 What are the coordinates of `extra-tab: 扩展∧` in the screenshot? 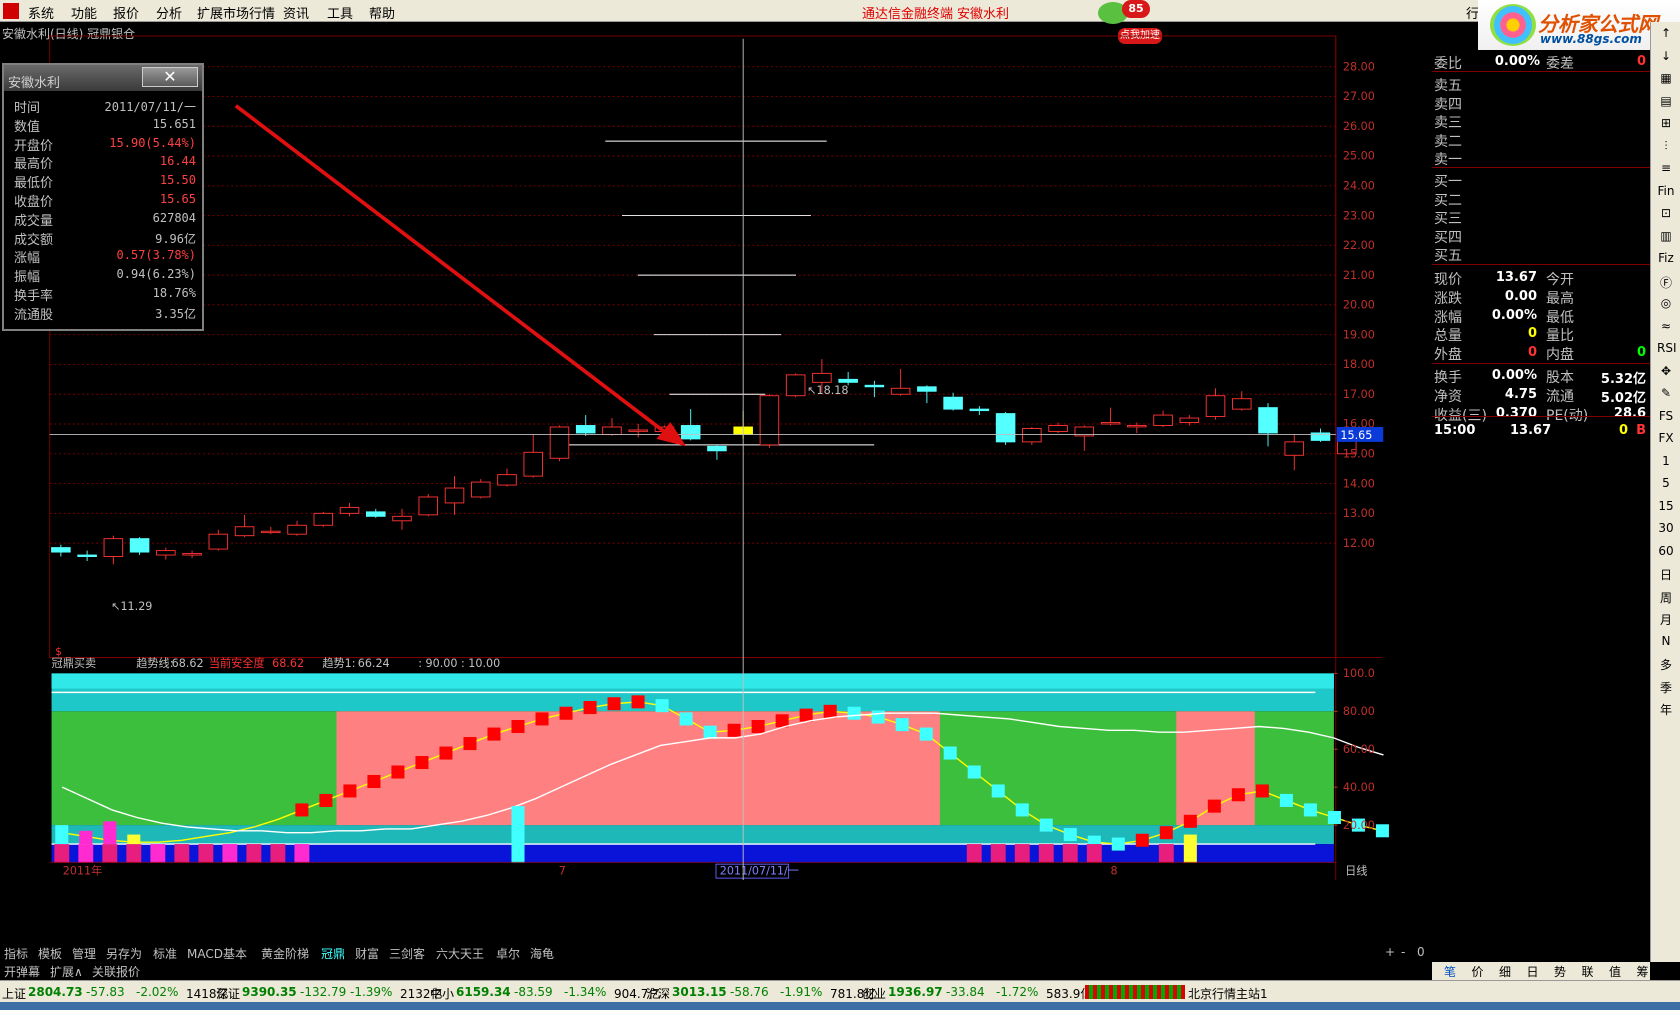 It's located at (66, 971).